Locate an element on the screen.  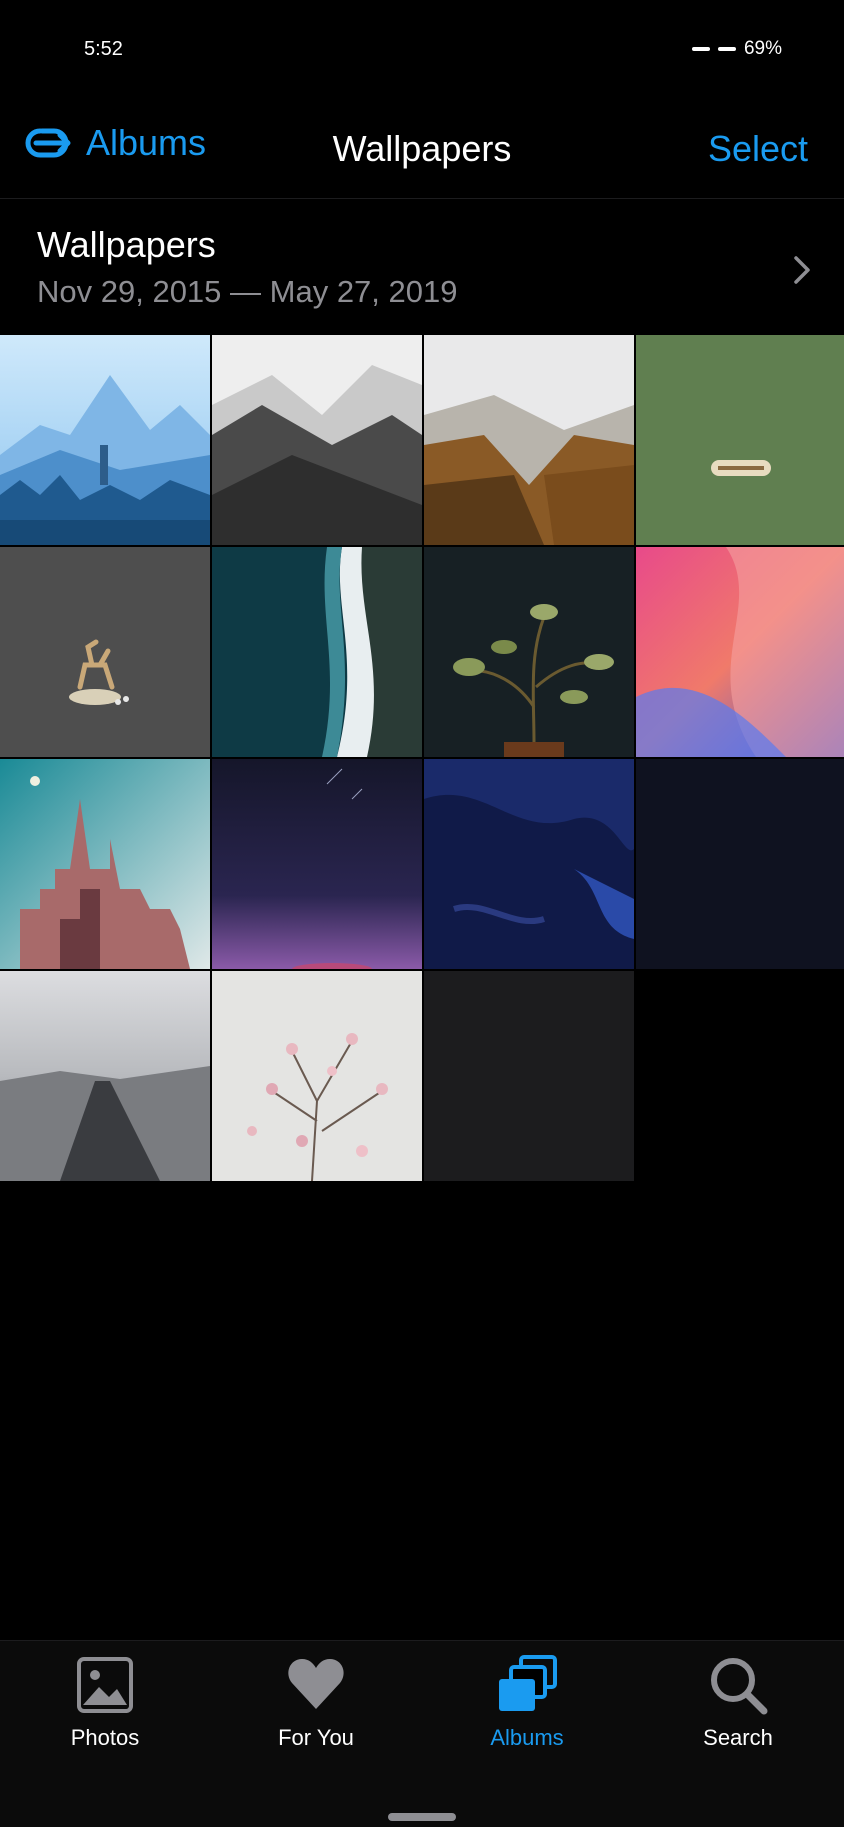
wifi-icon is located at coordinates (726, 49).